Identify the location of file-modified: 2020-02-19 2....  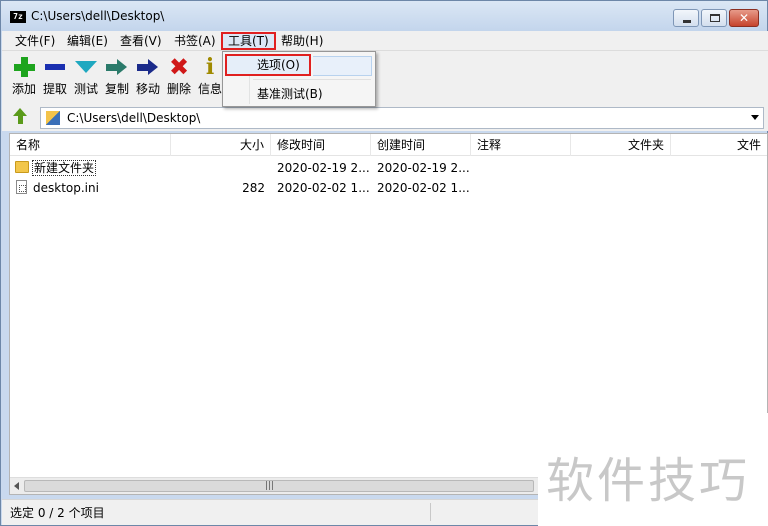
(323, 168).